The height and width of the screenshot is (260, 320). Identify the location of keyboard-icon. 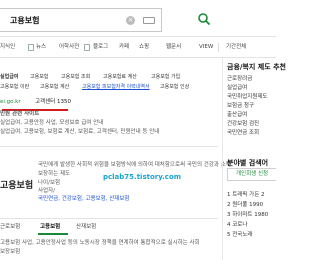
(149, 20).